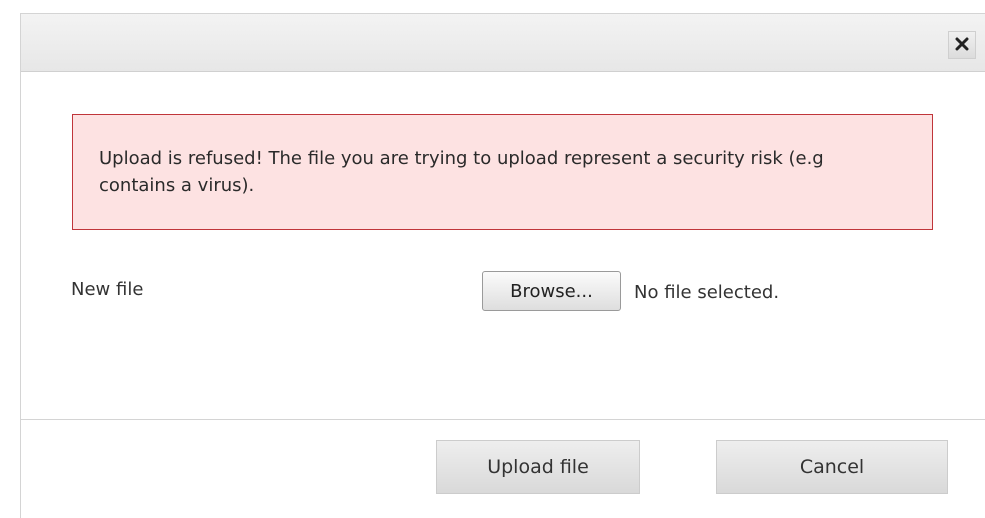  I want to click on dialog-titlebar, so click(503, 43).